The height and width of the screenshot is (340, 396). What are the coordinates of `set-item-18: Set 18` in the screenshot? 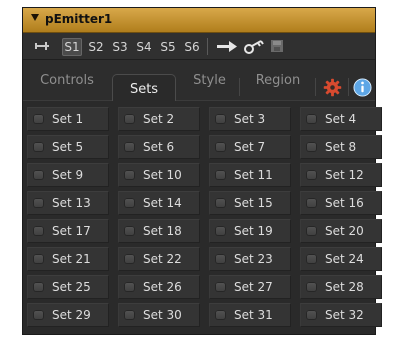 It's located at (159, 231).